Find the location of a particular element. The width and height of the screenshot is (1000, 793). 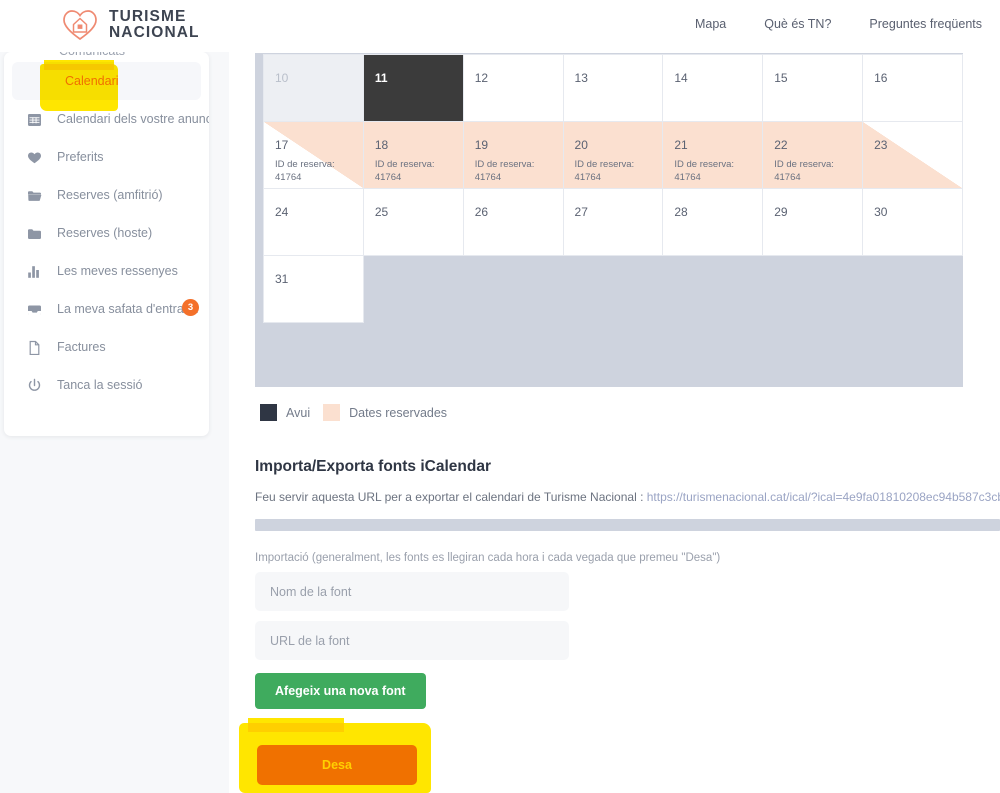

calendar-day-cell: 27 is located at coordinates (613, 222).